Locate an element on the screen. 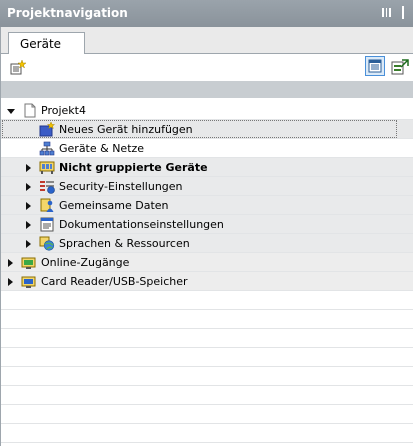 This screenshot has width=413, height=446. tree-item-ungrouped-devices: Nicht gruppierte Geräte is located at coordinates (206, 167).